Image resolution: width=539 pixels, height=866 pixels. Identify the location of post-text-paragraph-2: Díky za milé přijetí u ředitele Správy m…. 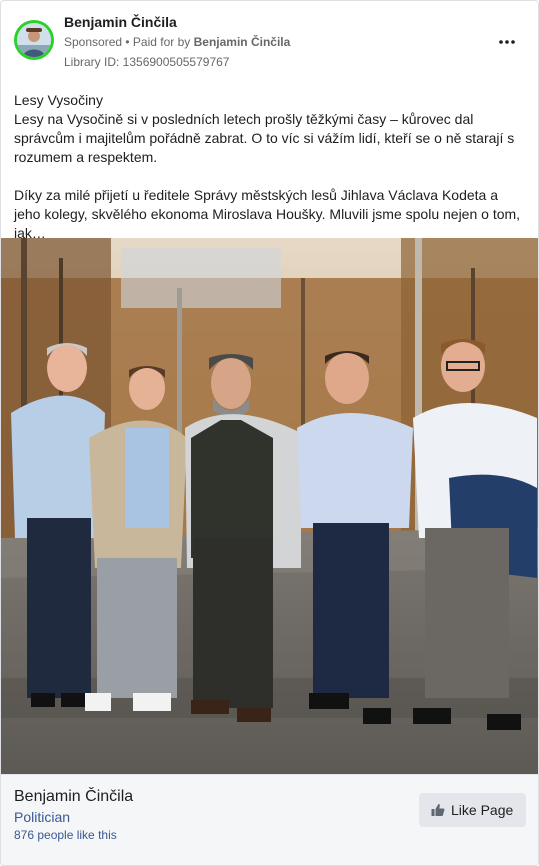
(270, 214).